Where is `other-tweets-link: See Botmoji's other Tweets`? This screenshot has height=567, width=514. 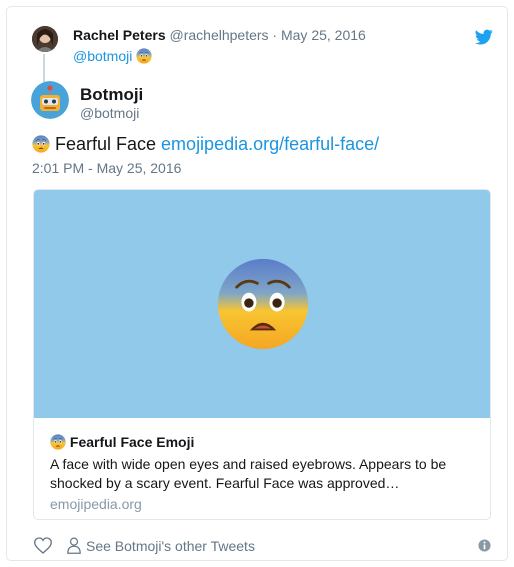 other-tweets-link: See Botmoji's other Tweets is located at coordinates (170, 546).